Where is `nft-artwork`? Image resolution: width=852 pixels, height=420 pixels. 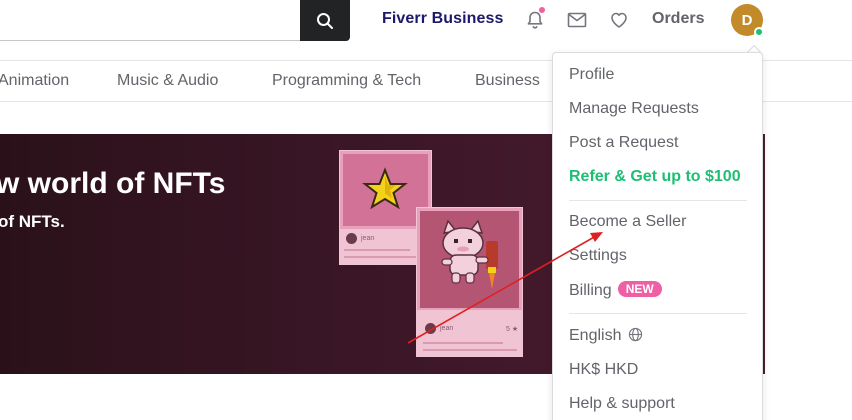 nft-artwork is located at coordinates (469, 259).